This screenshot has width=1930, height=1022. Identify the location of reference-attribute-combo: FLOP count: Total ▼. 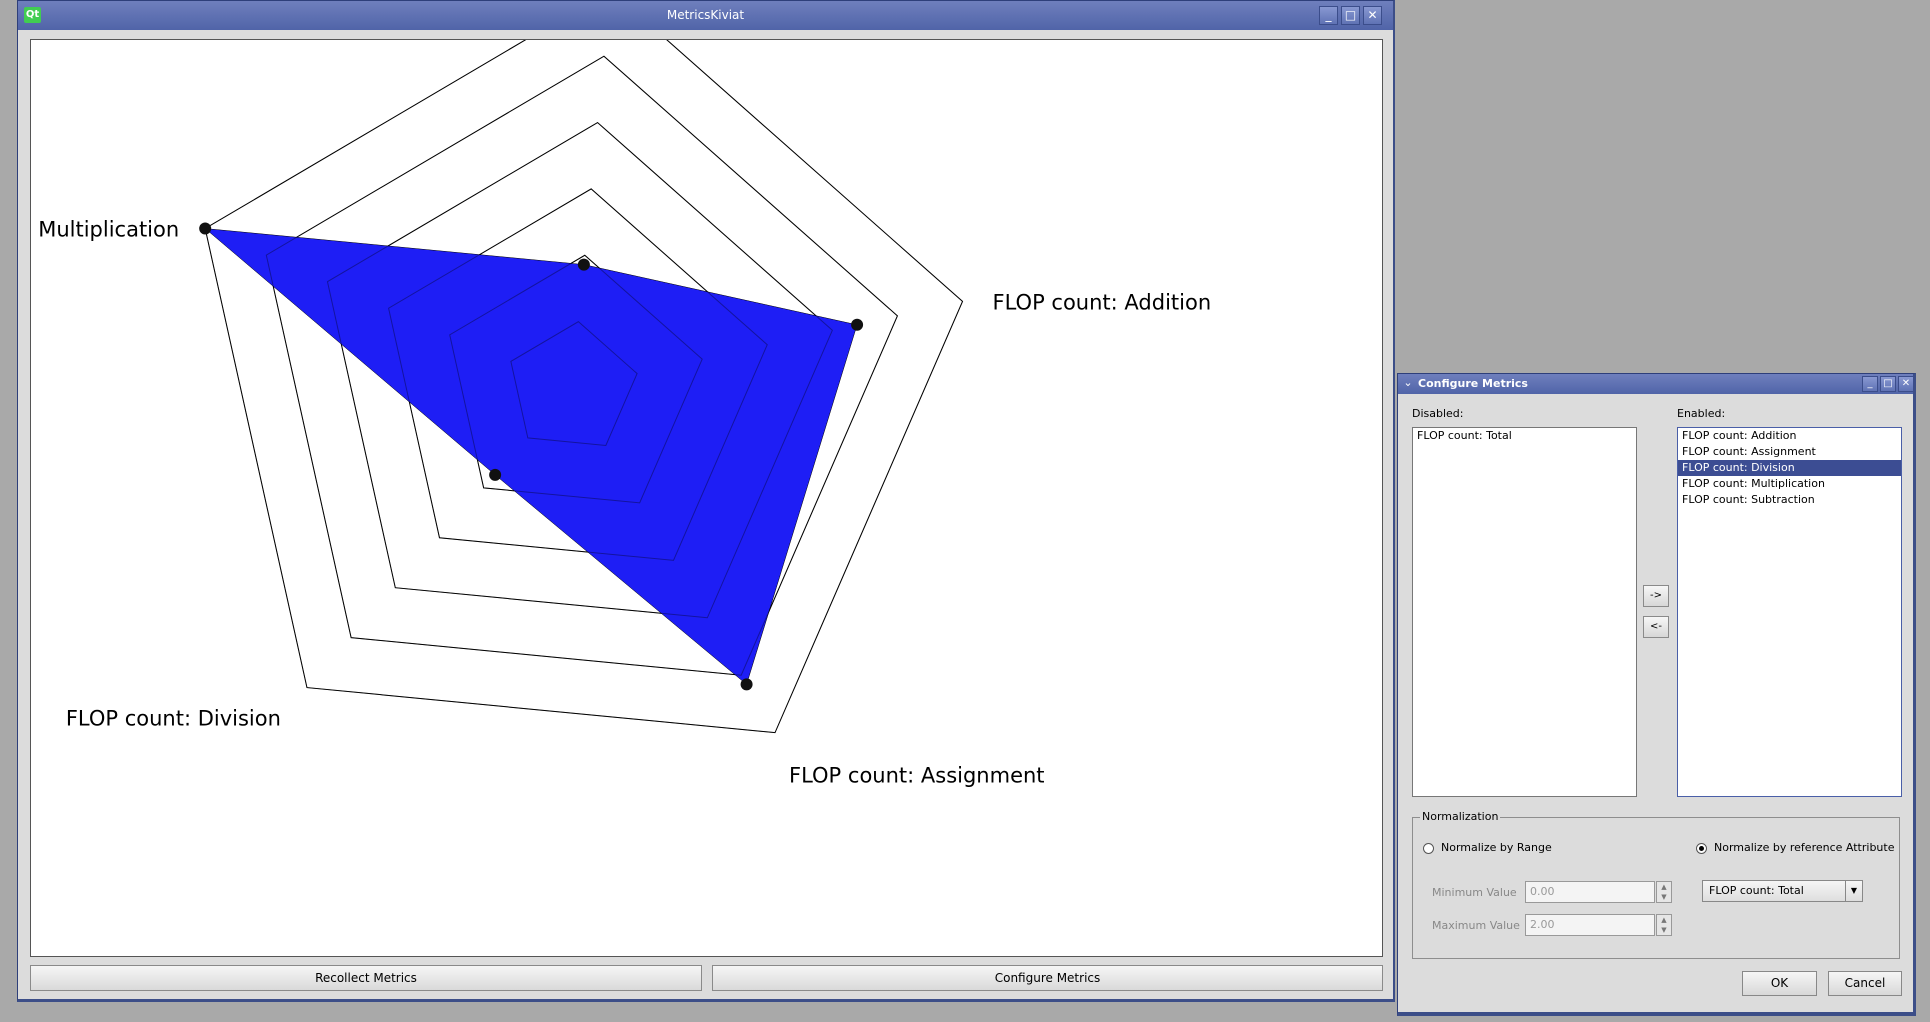
(1782, 891).